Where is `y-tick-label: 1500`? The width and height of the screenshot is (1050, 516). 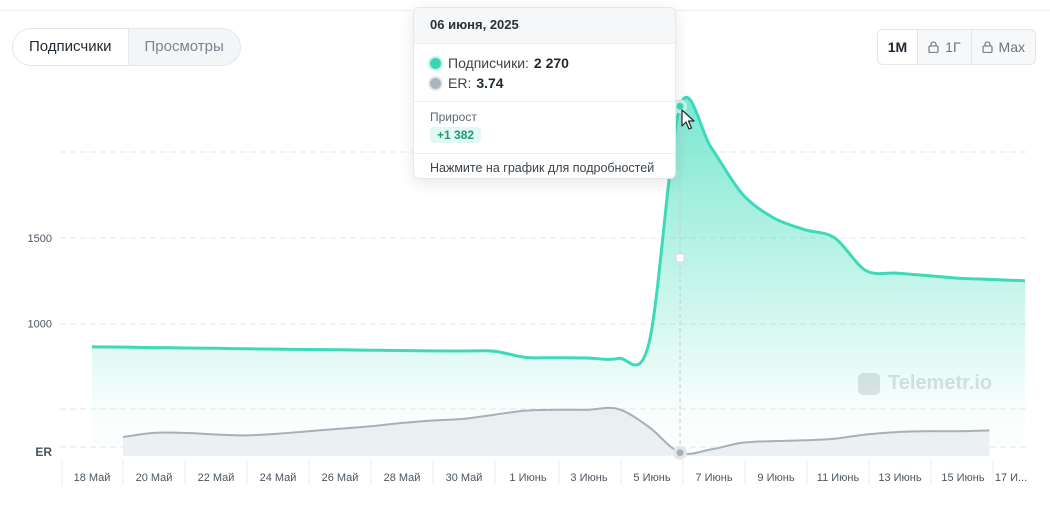
y-tick-label: 1500 is located at coordinates (40, 239).